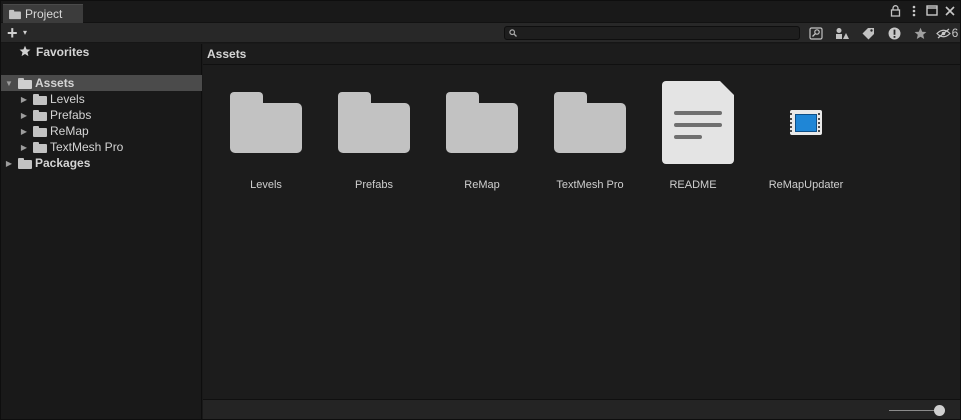 The width and height of the screenshot is (961, 420). I want to click on search-field, so click(652, 33).